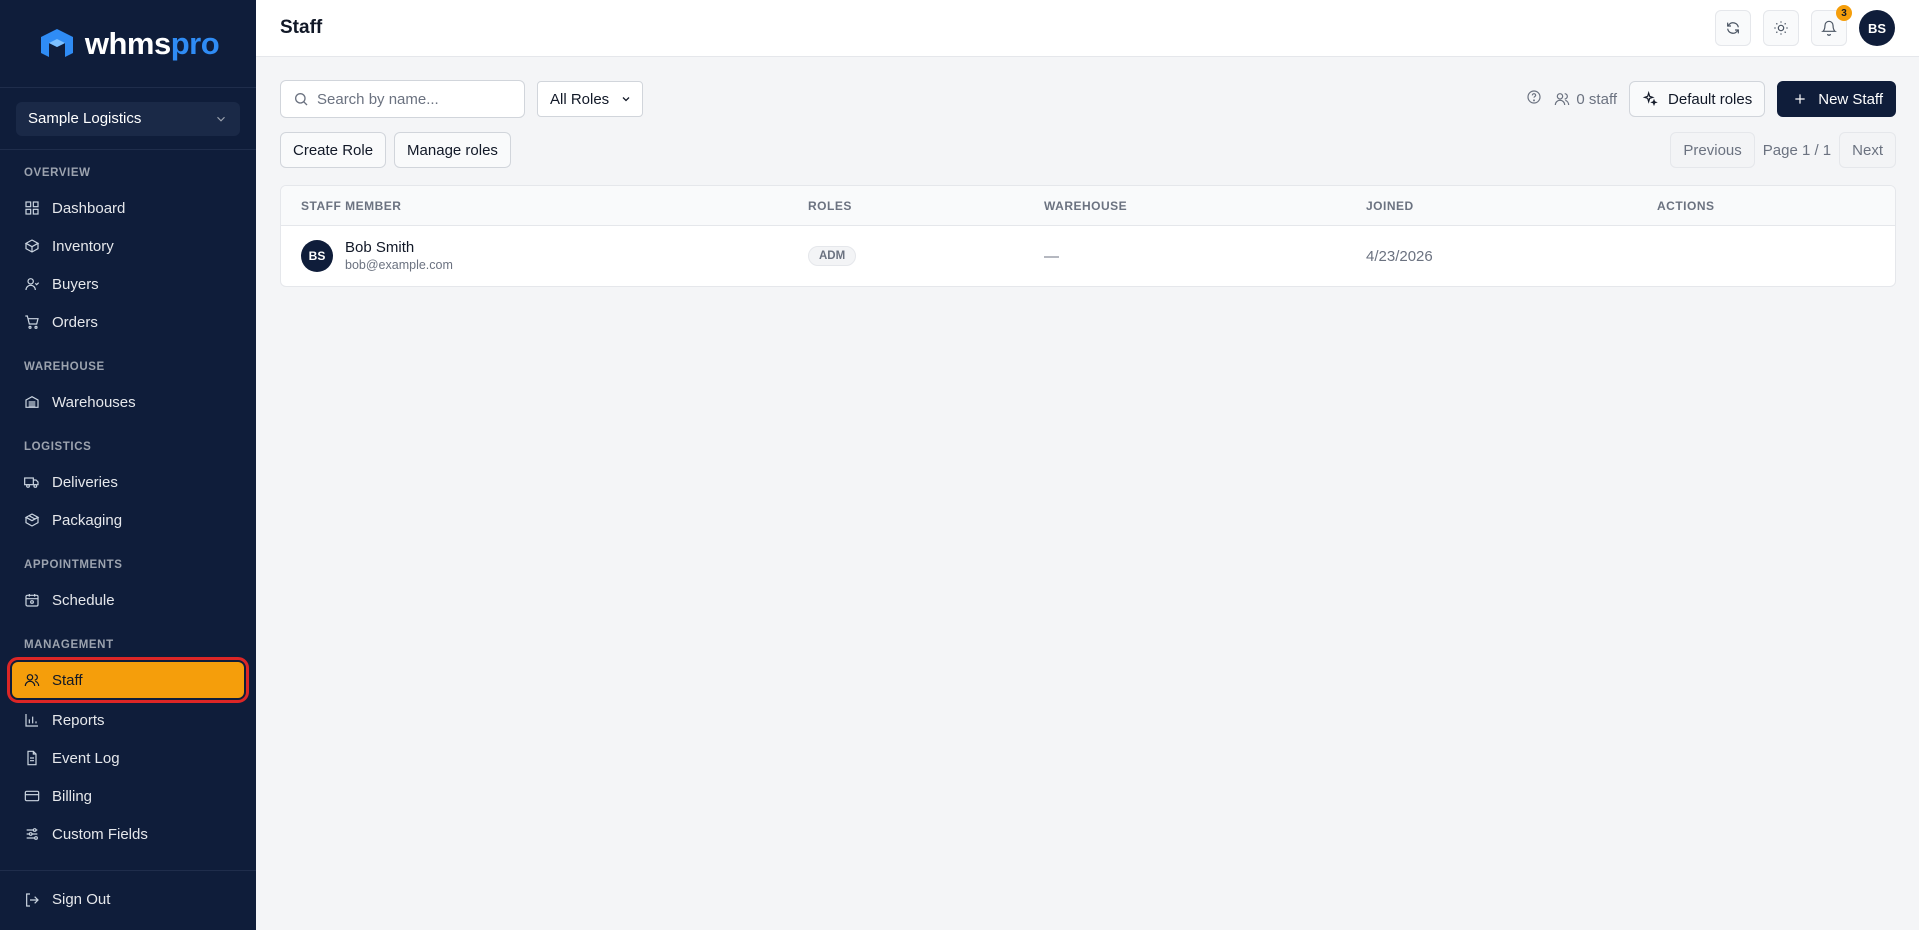  I want to click on sidebar-item-label: Staff, so click(67, 680).